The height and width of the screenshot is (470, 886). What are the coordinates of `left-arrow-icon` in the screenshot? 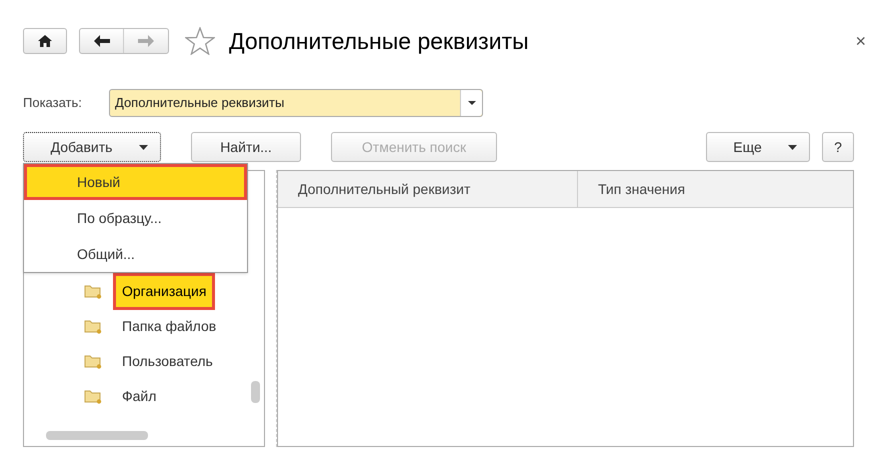 It's located at (102, 41).